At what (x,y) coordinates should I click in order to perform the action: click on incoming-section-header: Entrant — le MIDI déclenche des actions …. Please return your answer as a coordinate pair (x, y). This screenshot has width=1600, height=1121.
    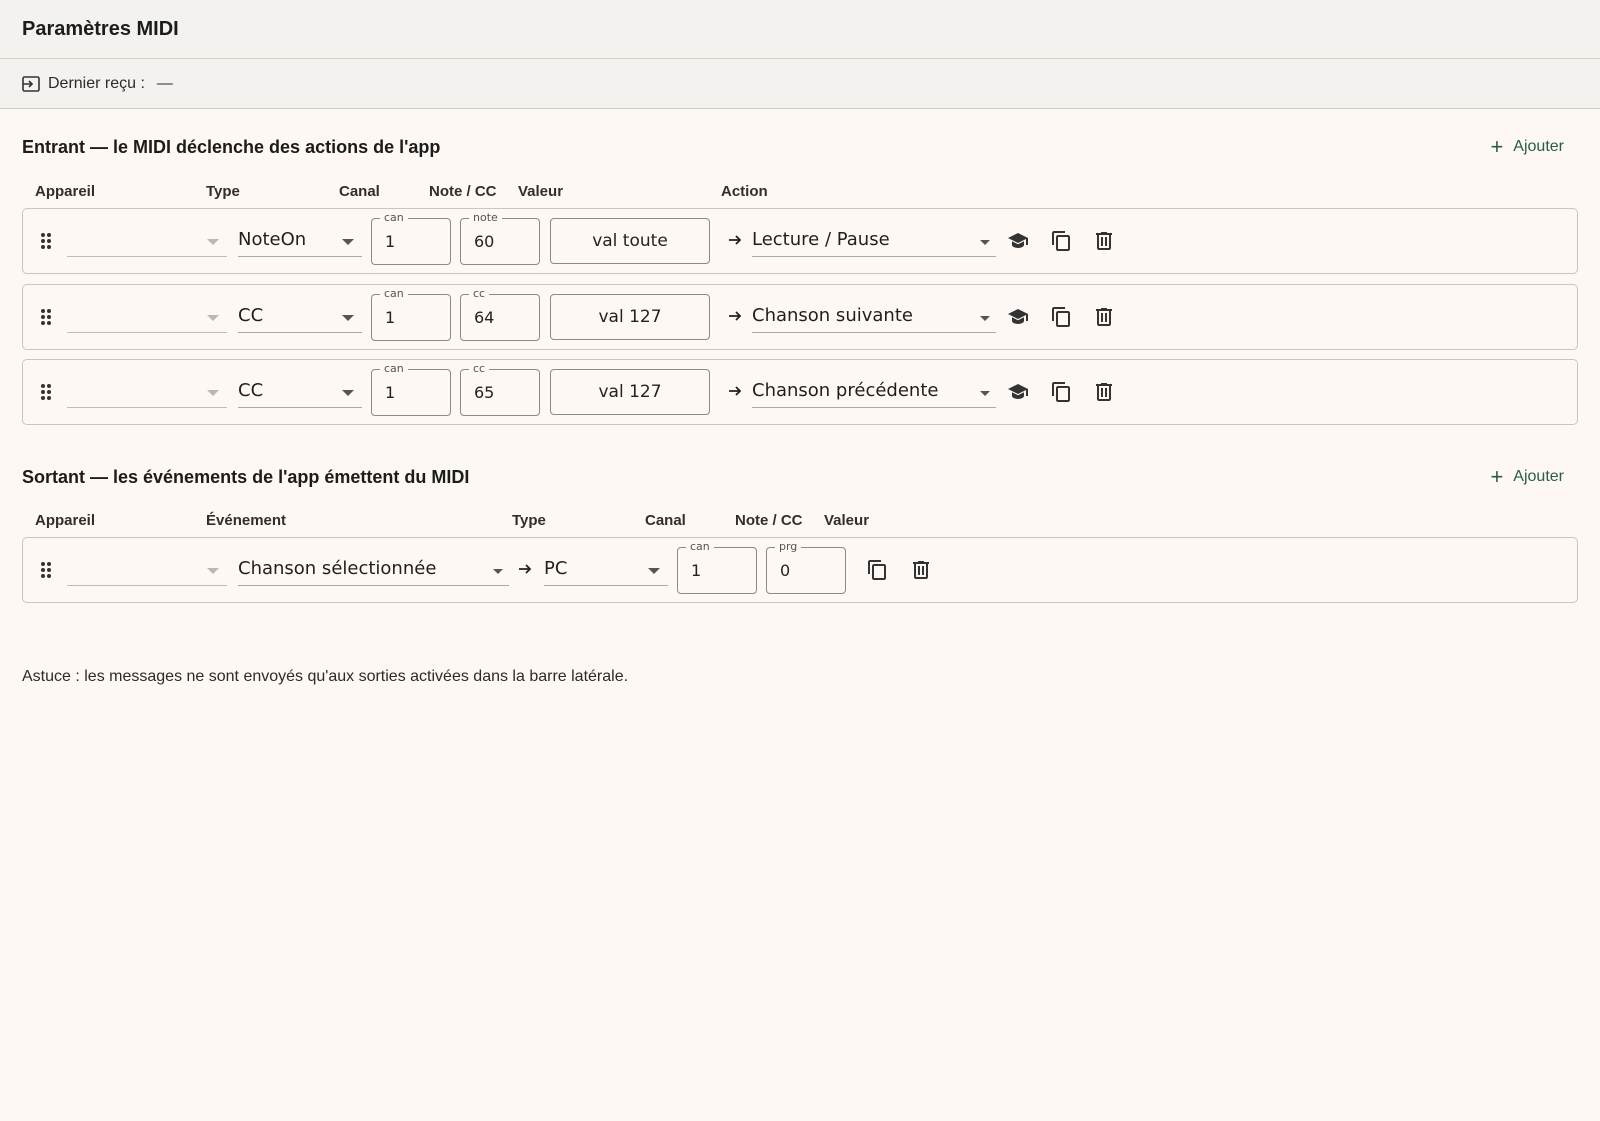
    Looking at the image, I should click on (800, 147).